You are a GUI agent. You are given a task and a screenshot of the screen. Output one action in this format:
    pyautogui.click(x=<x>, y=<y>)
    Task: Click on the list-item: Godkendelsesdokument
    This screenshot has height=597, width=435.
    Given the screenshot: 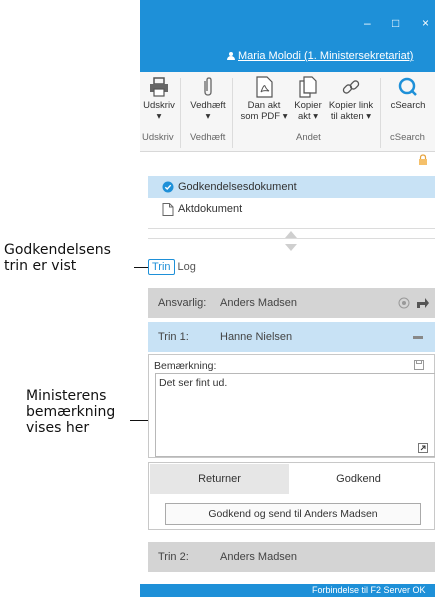 What is the action you would take?
    pyautogui.click(x=291, y=187)
    